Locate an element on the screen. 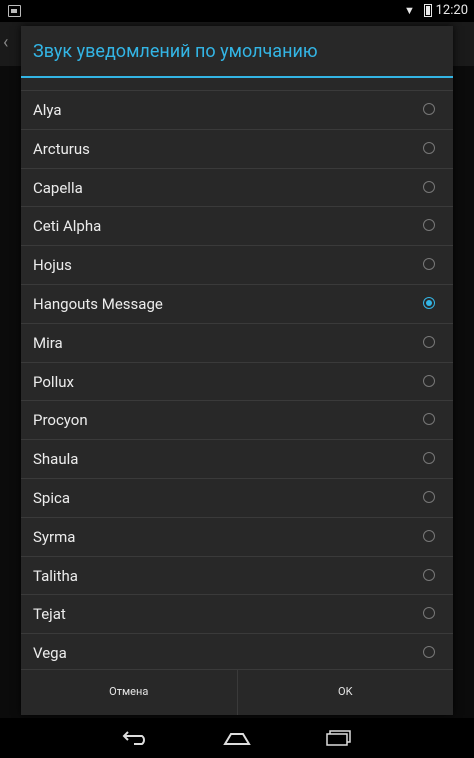  home-icon is located at coordinates (237, 738).